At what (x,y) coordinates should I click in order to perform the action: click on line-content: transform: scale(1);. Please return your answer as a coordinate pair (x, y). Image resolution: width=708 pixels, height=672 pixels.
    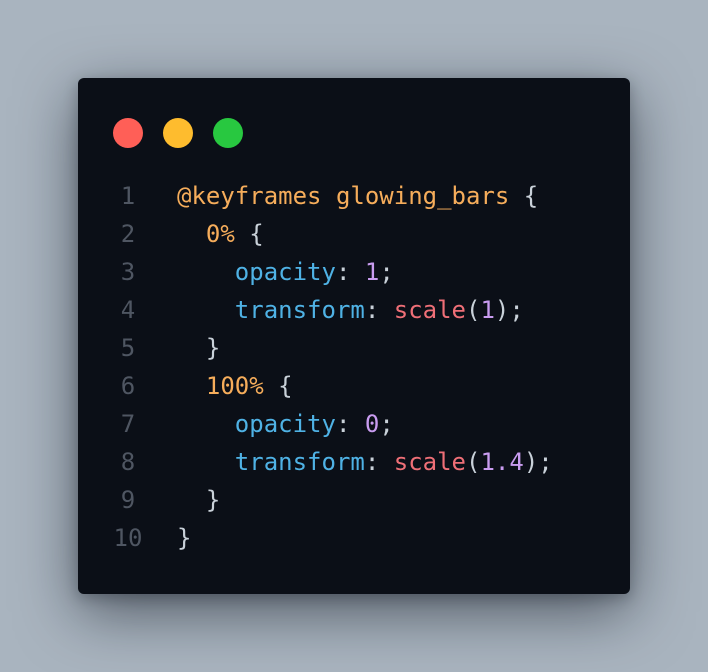
    Looking at the image, I should click on (350, 310).